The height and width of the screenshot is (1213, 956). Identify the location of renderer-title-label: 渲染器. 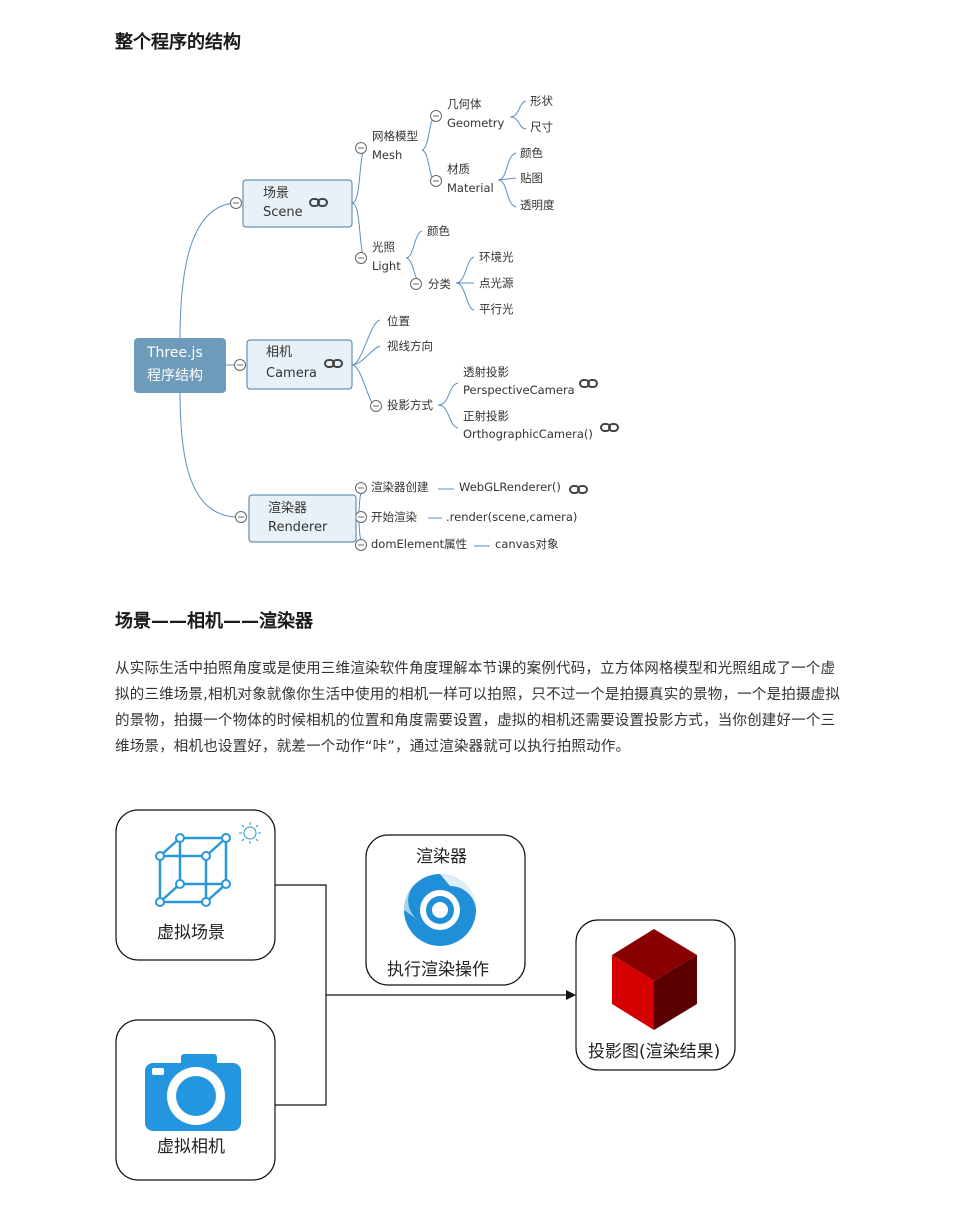
(441, 857).